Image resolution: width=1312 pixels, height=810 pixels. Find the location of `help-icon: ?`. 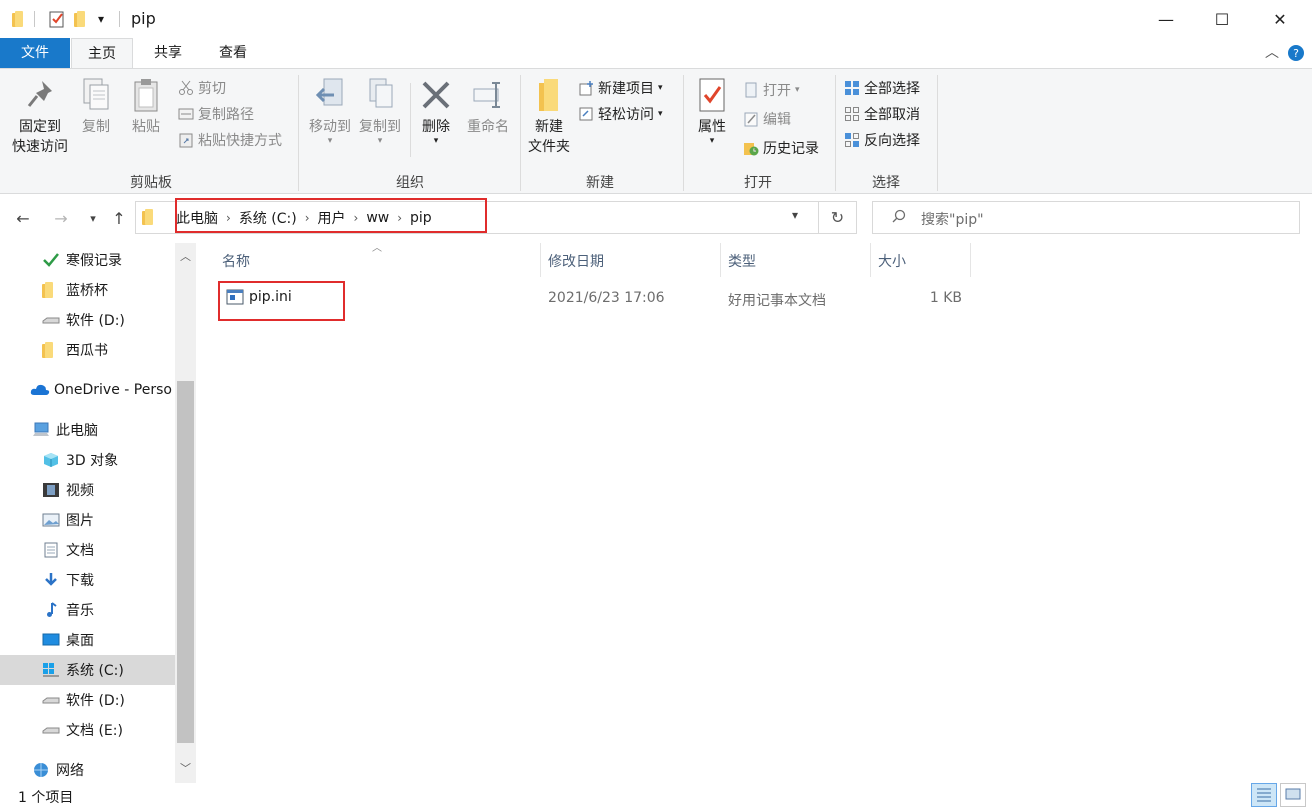

help-icon: ? is located at coordinates (1296, 53).